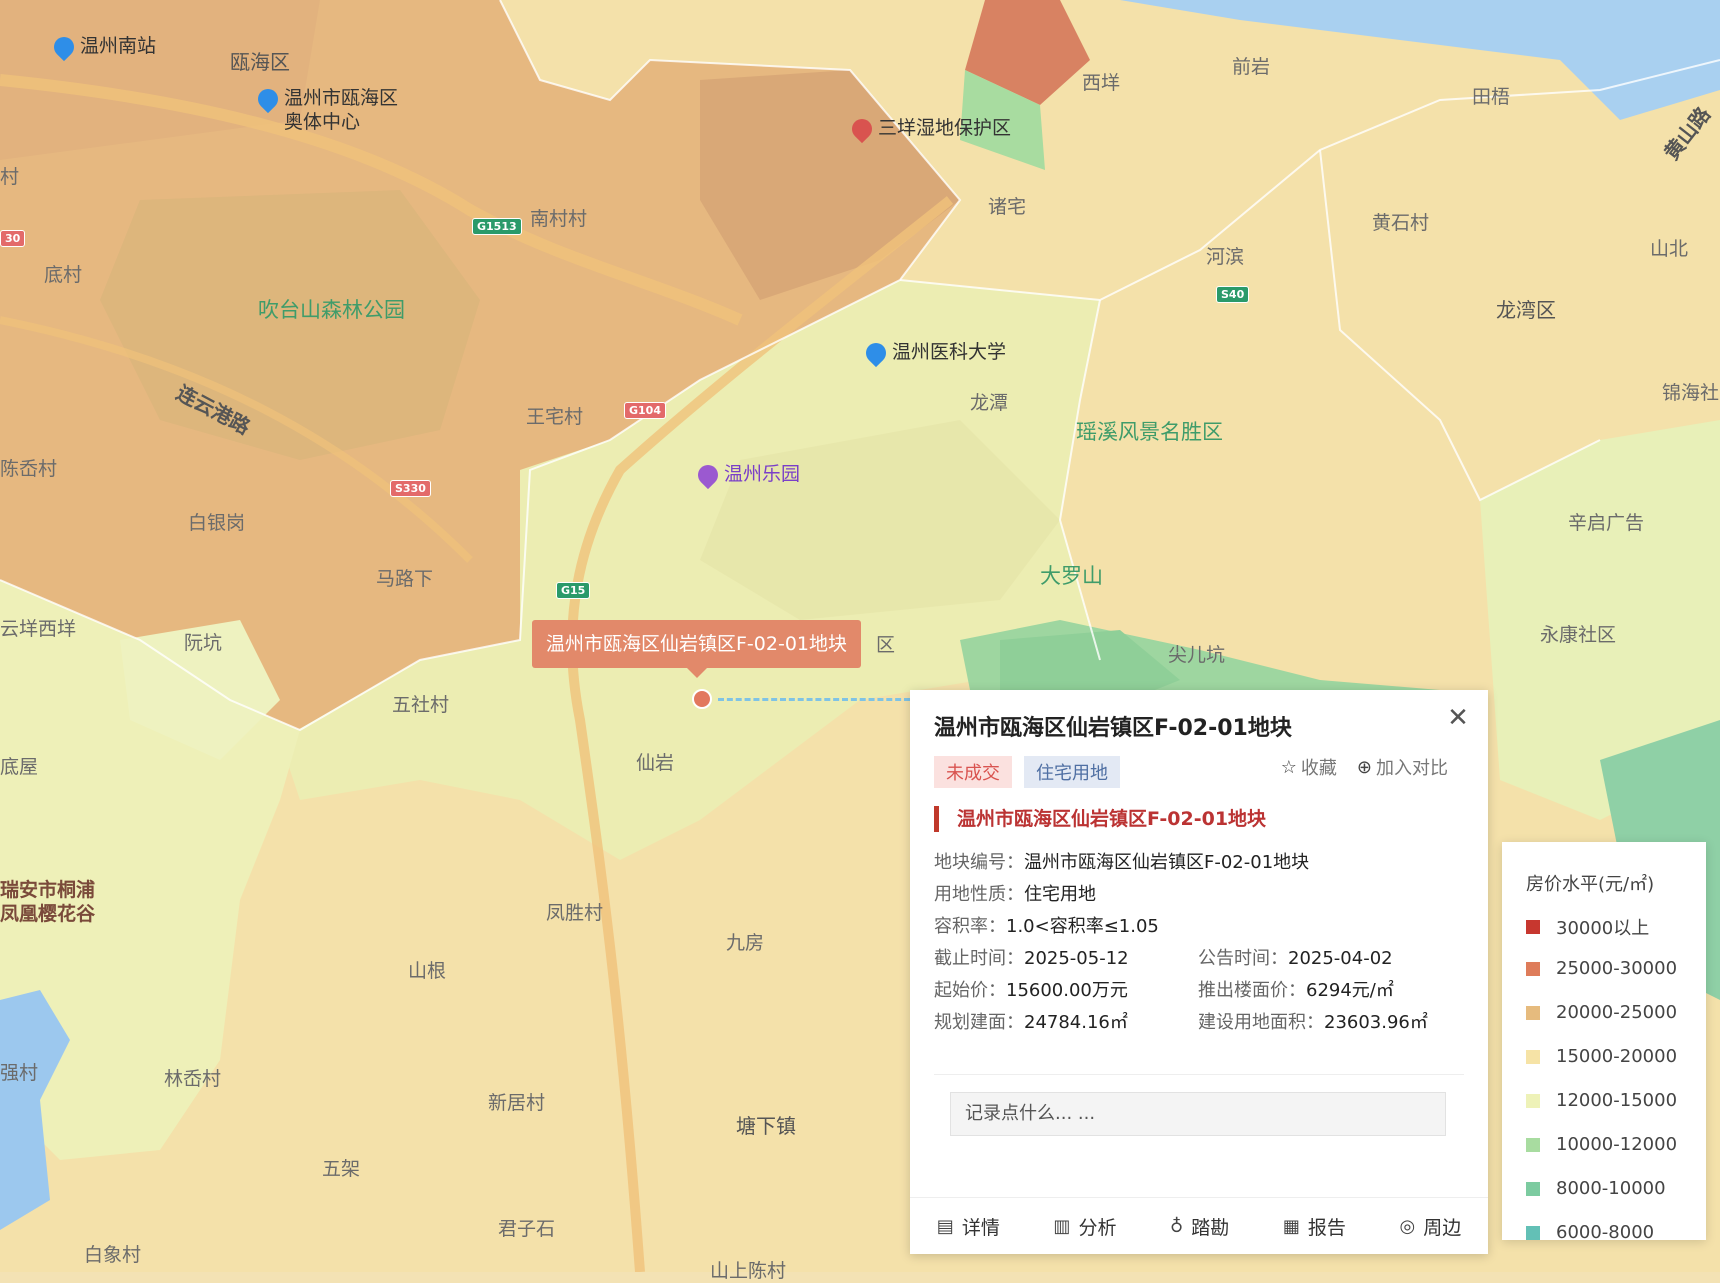  I want to click on highway-shield: S40, so click(1233, 294).